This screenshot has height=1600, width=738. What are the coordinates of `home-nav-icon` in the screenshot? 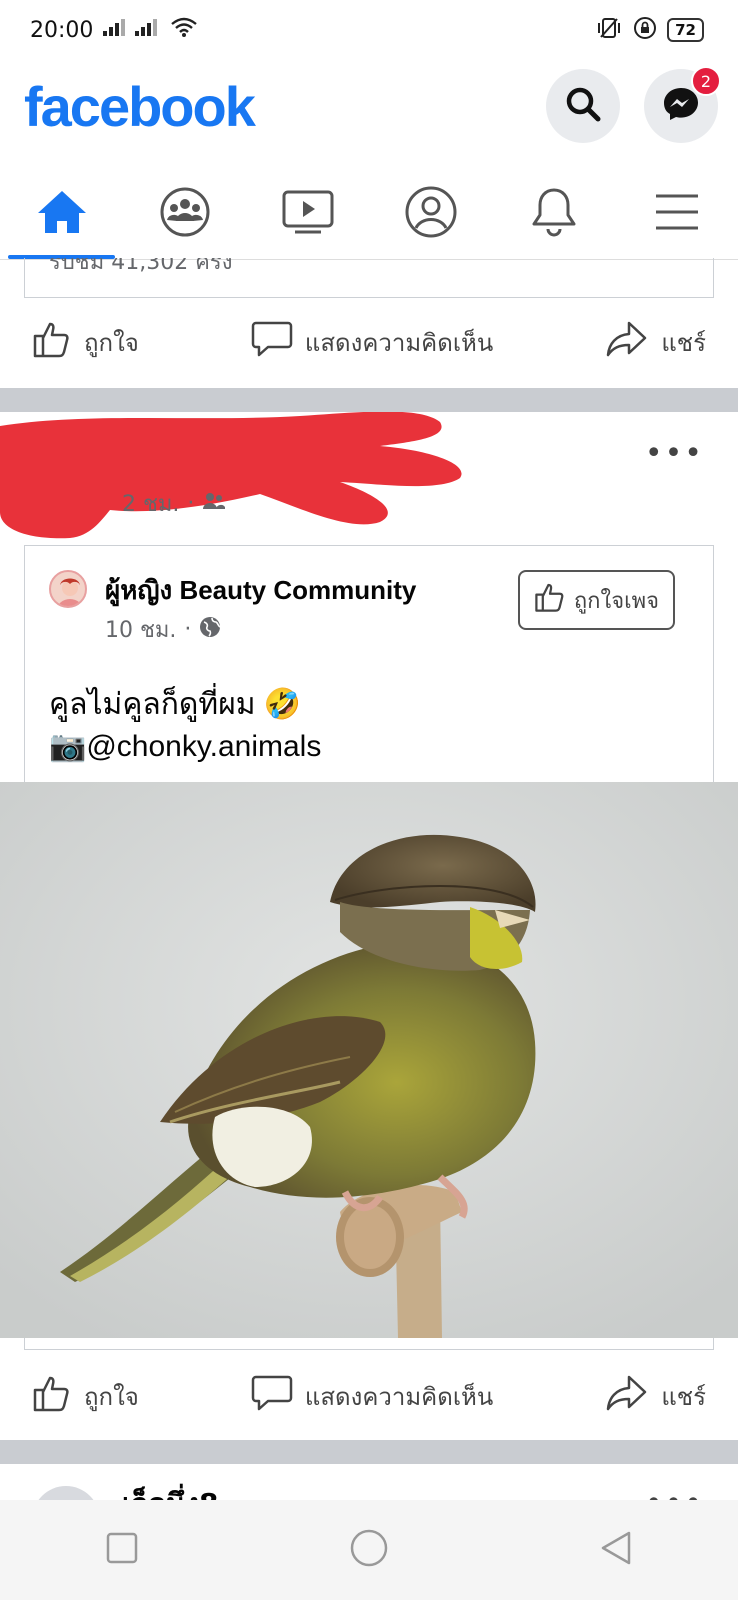 It's located at (369, 1550).